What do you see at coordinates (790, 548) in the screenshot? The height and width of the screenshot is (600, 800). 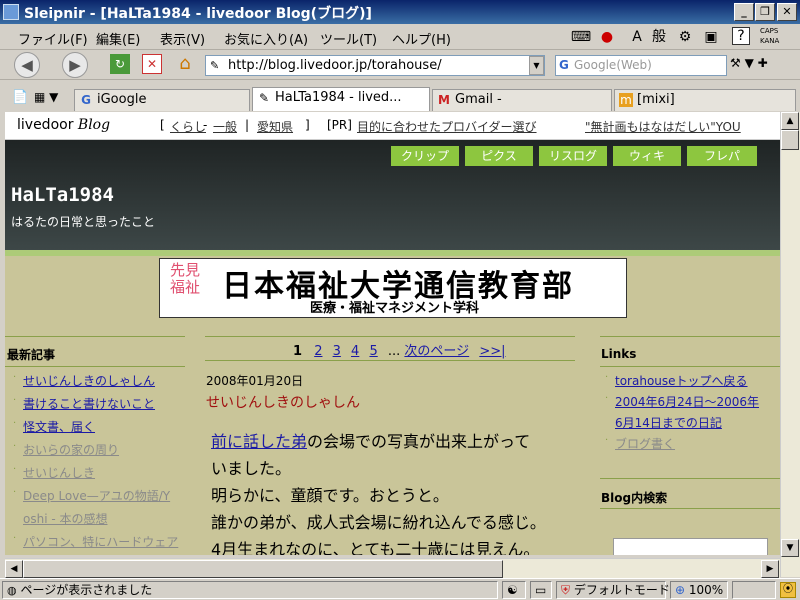 I see `scroll-down-button: ▼` at bounding box center [790, 548].